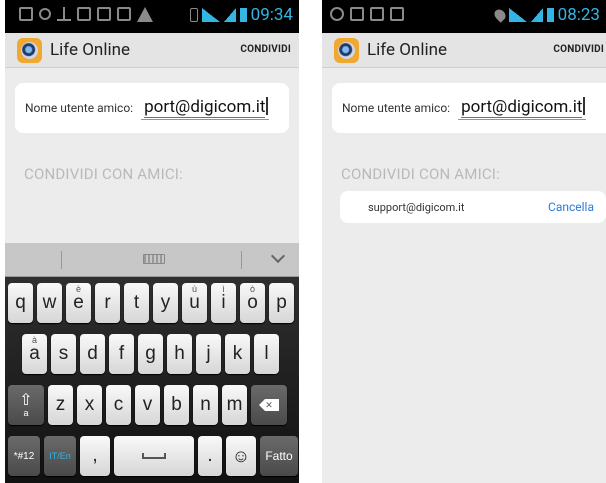  I want to click on key-label: i, so click(223, 302).